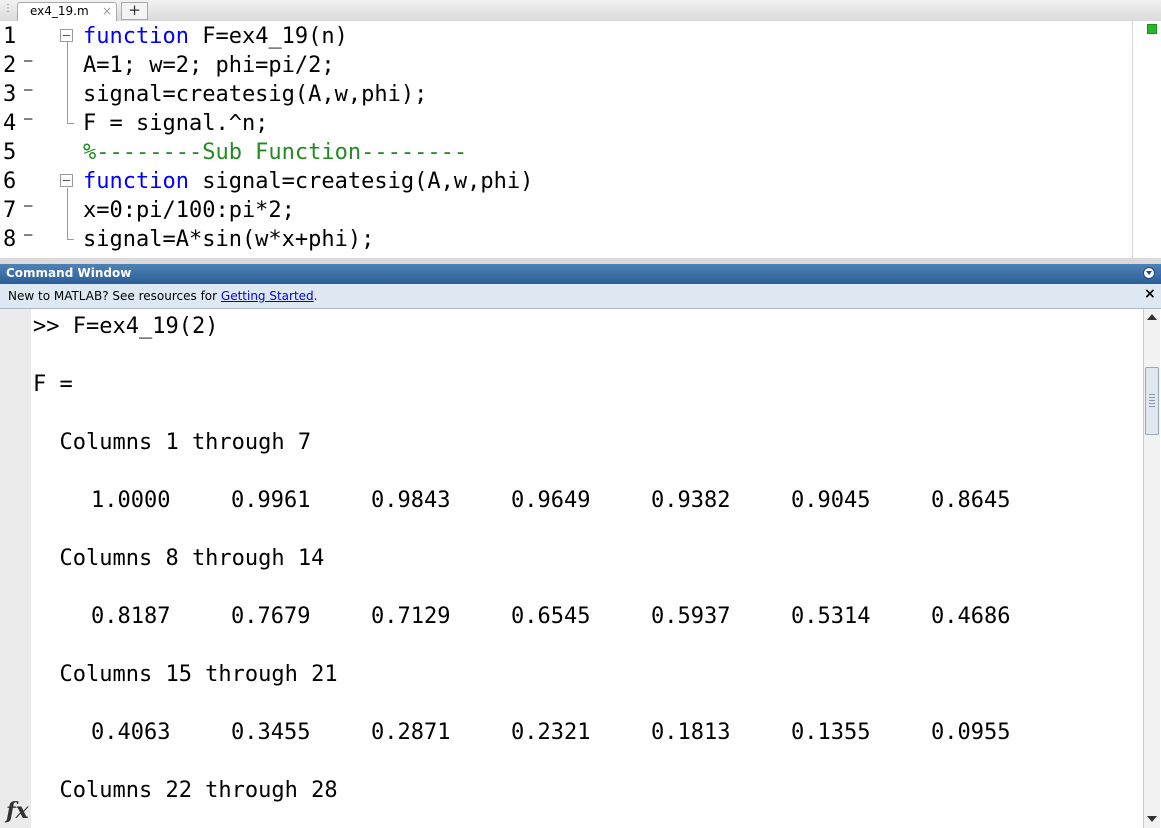  I want to click on grip-icon, so click(1152, 401).